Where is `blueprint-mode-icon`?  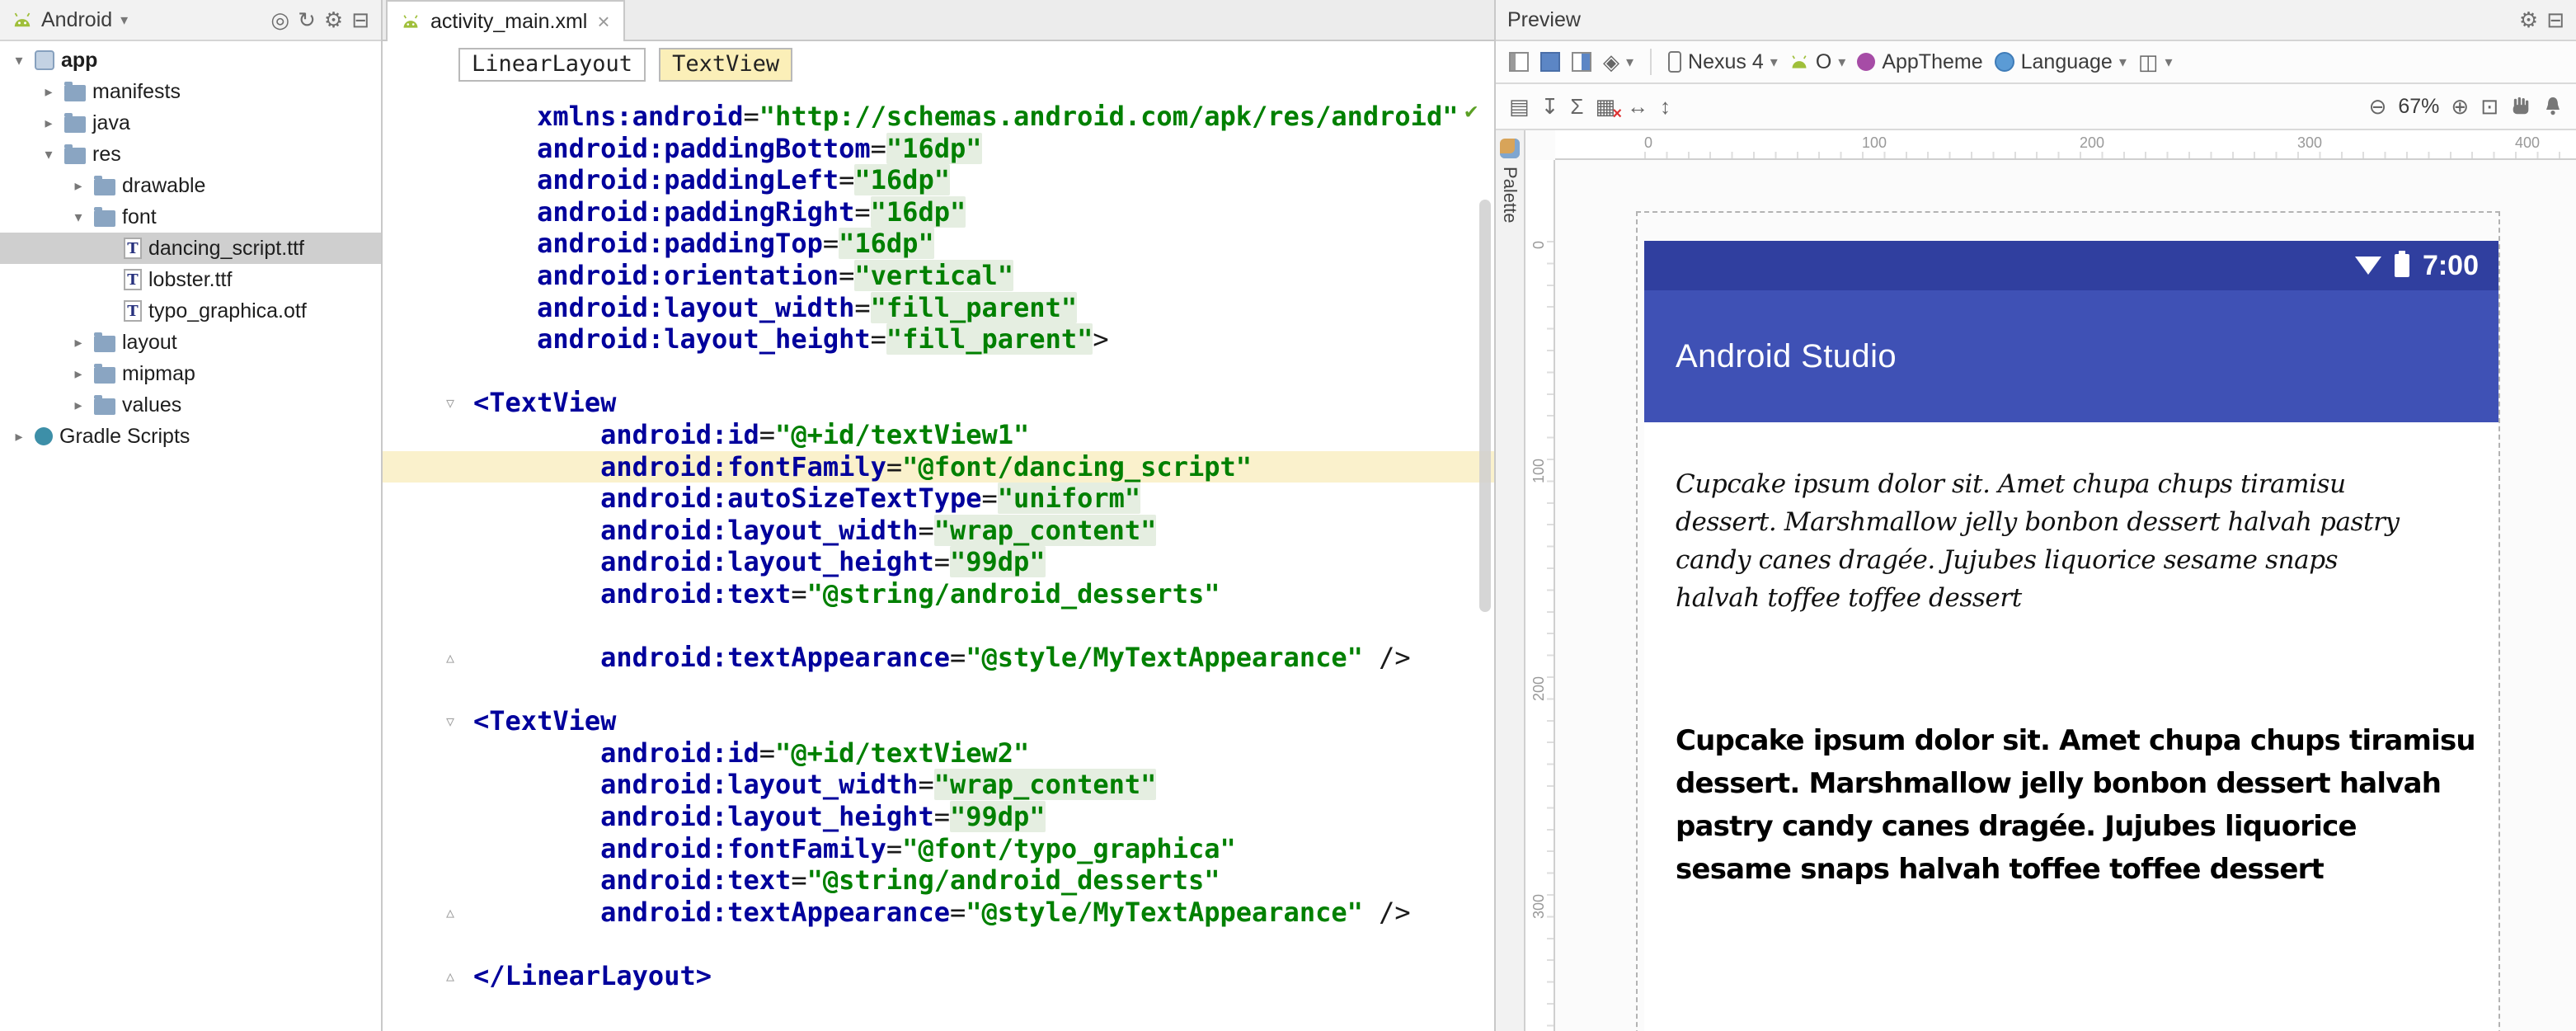
blueprint-mode-icon is located at coordinates (1550, 62).